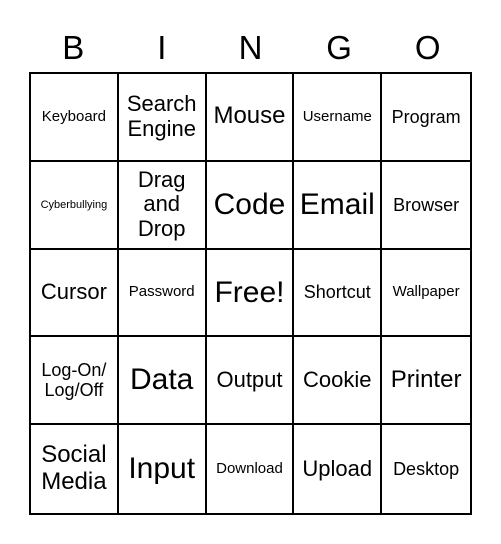  What do you see at coordinates (338, 293) in the screenshot?
I see `bingo-cell: Shortcut` at bounding box center [338, 293].